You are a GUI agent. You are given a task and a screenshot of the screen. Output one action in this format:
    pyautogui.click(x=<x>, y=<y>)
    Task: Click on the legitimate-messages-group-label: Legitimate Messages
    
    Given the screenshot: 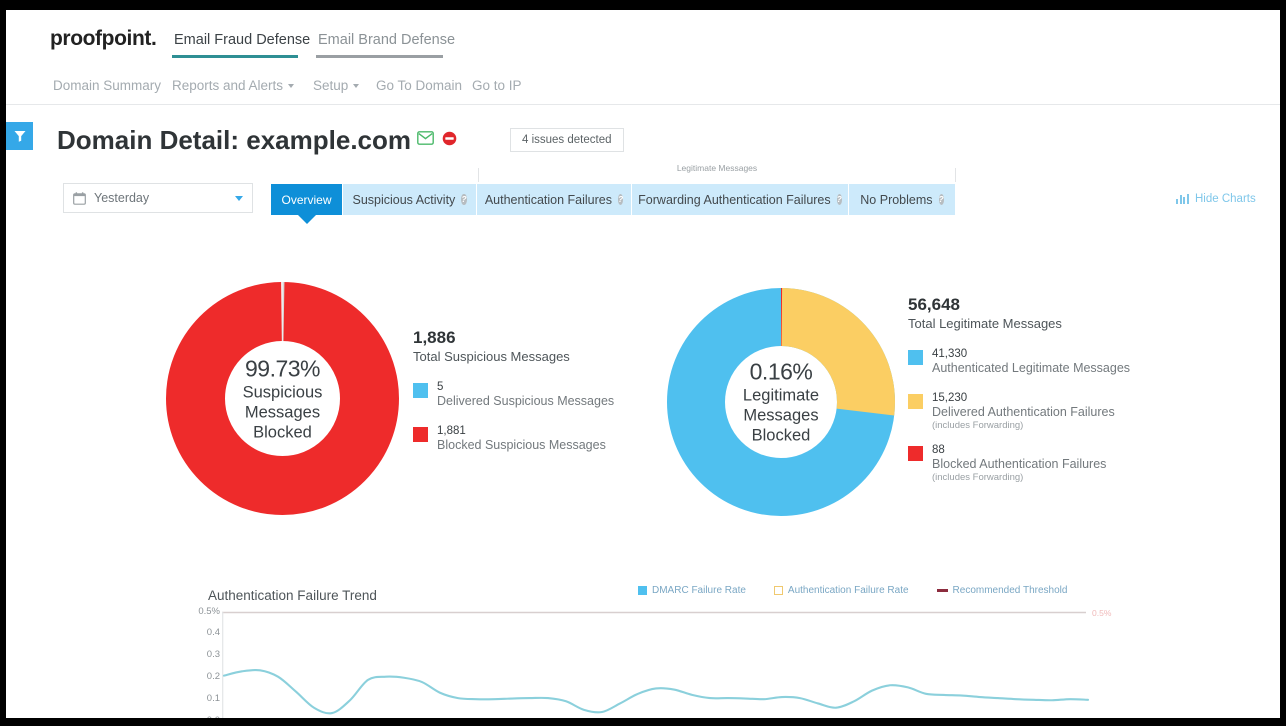 What is the action you would take?
    pyautogui.click(x=717, y=168)
    